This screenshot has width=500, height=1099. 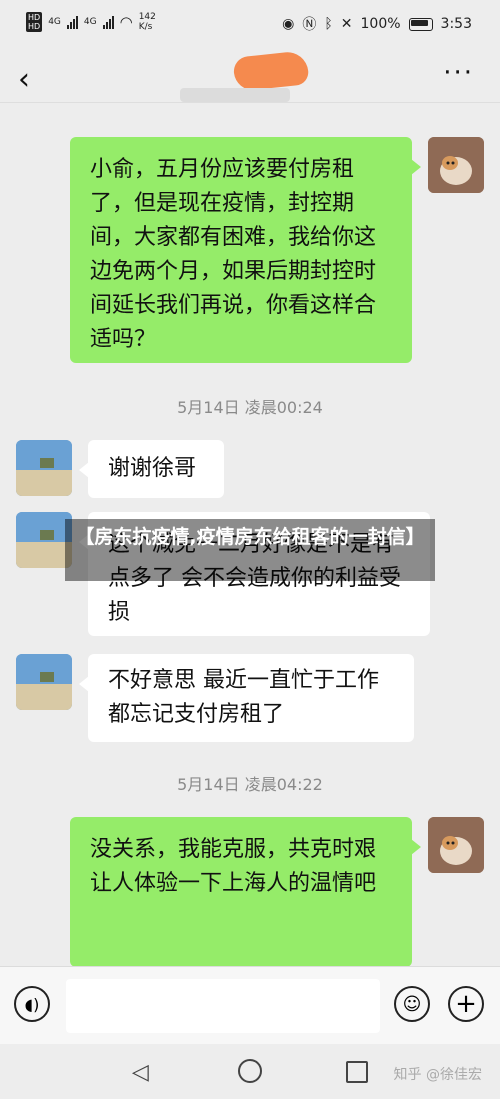 What do you see at coordinates (412, 1004) in the screenshot?
I see `emoji-icon: ☺` at bounding box center [412, 1004].